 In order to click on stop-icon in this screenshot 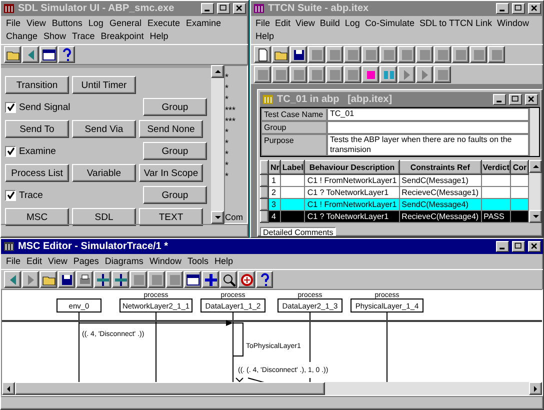, I will do `click(370, 74)`.